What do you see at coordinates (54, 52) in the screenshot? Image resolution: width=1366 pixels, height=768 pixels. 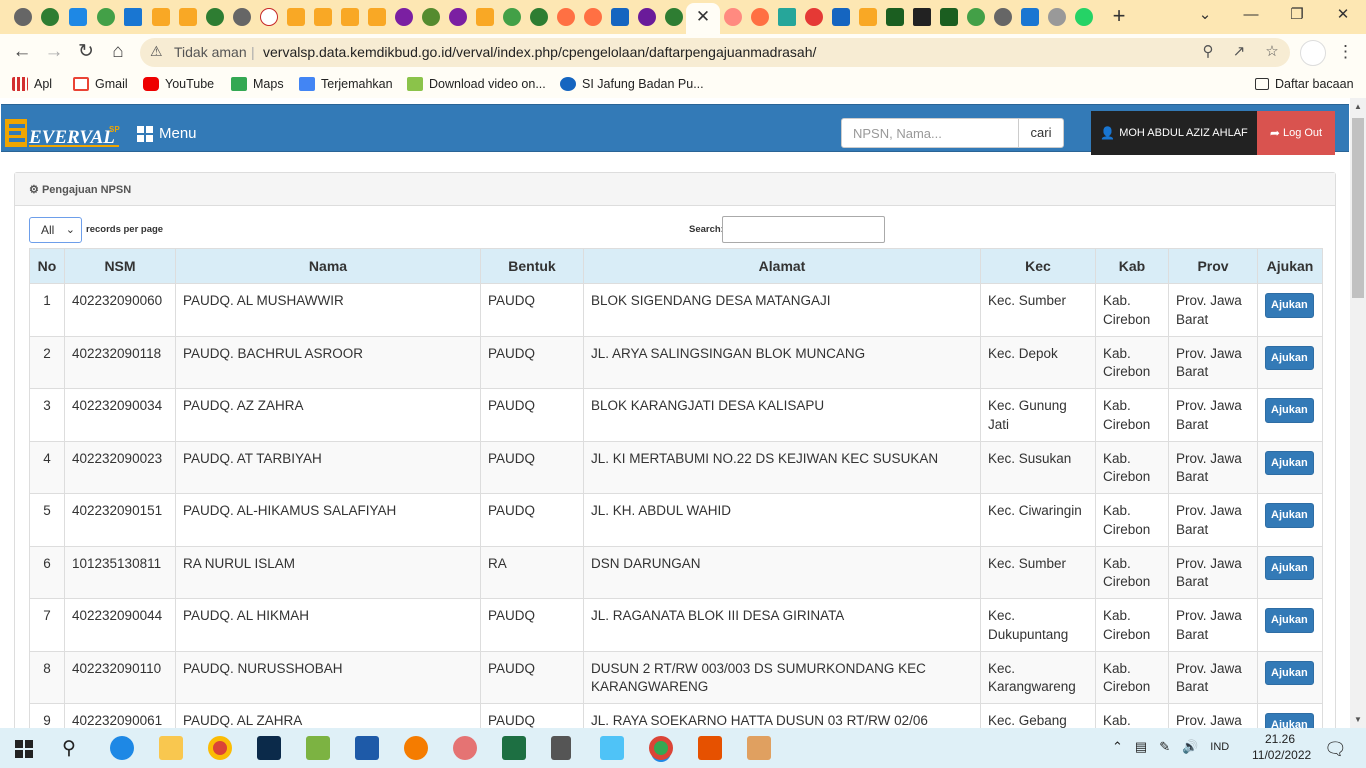 I see `forward-arrow-icon: →` at bounding box center [54, 52].